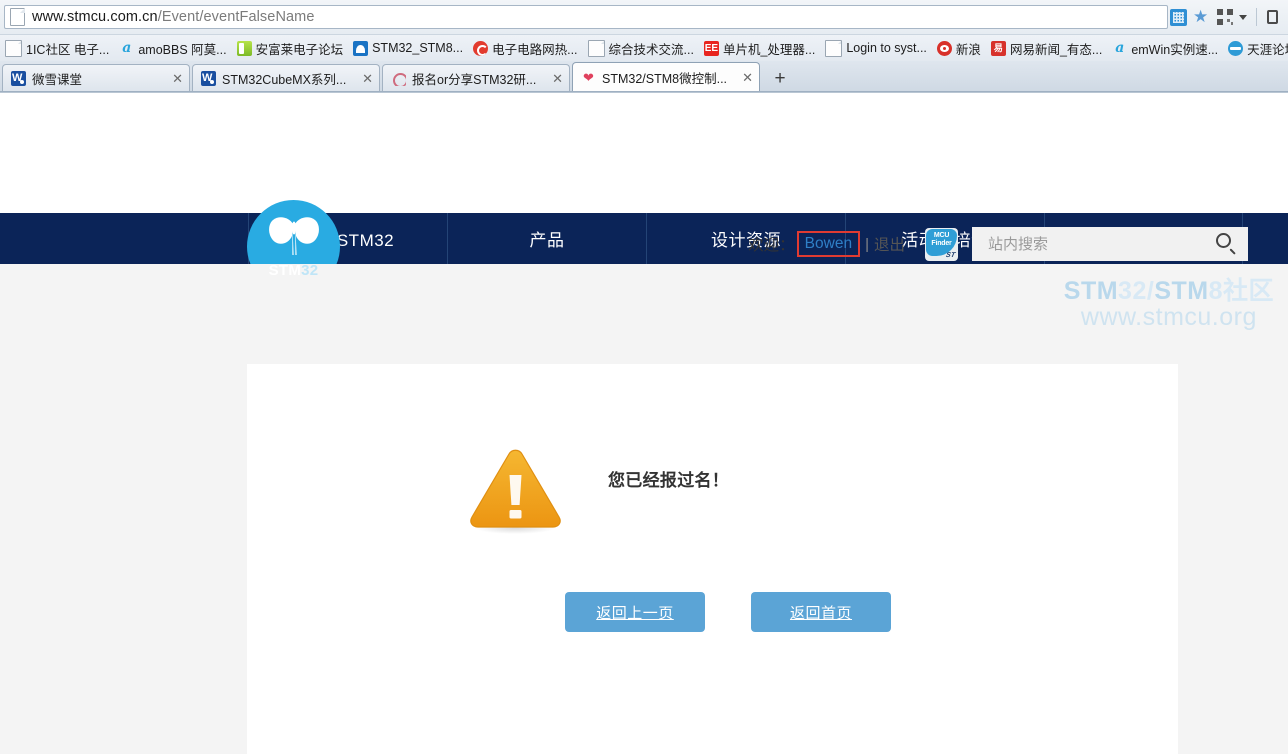 The height and width of the screenshot is (754, 1288). I want to click on netease-icon: 易, so click(998, 48).